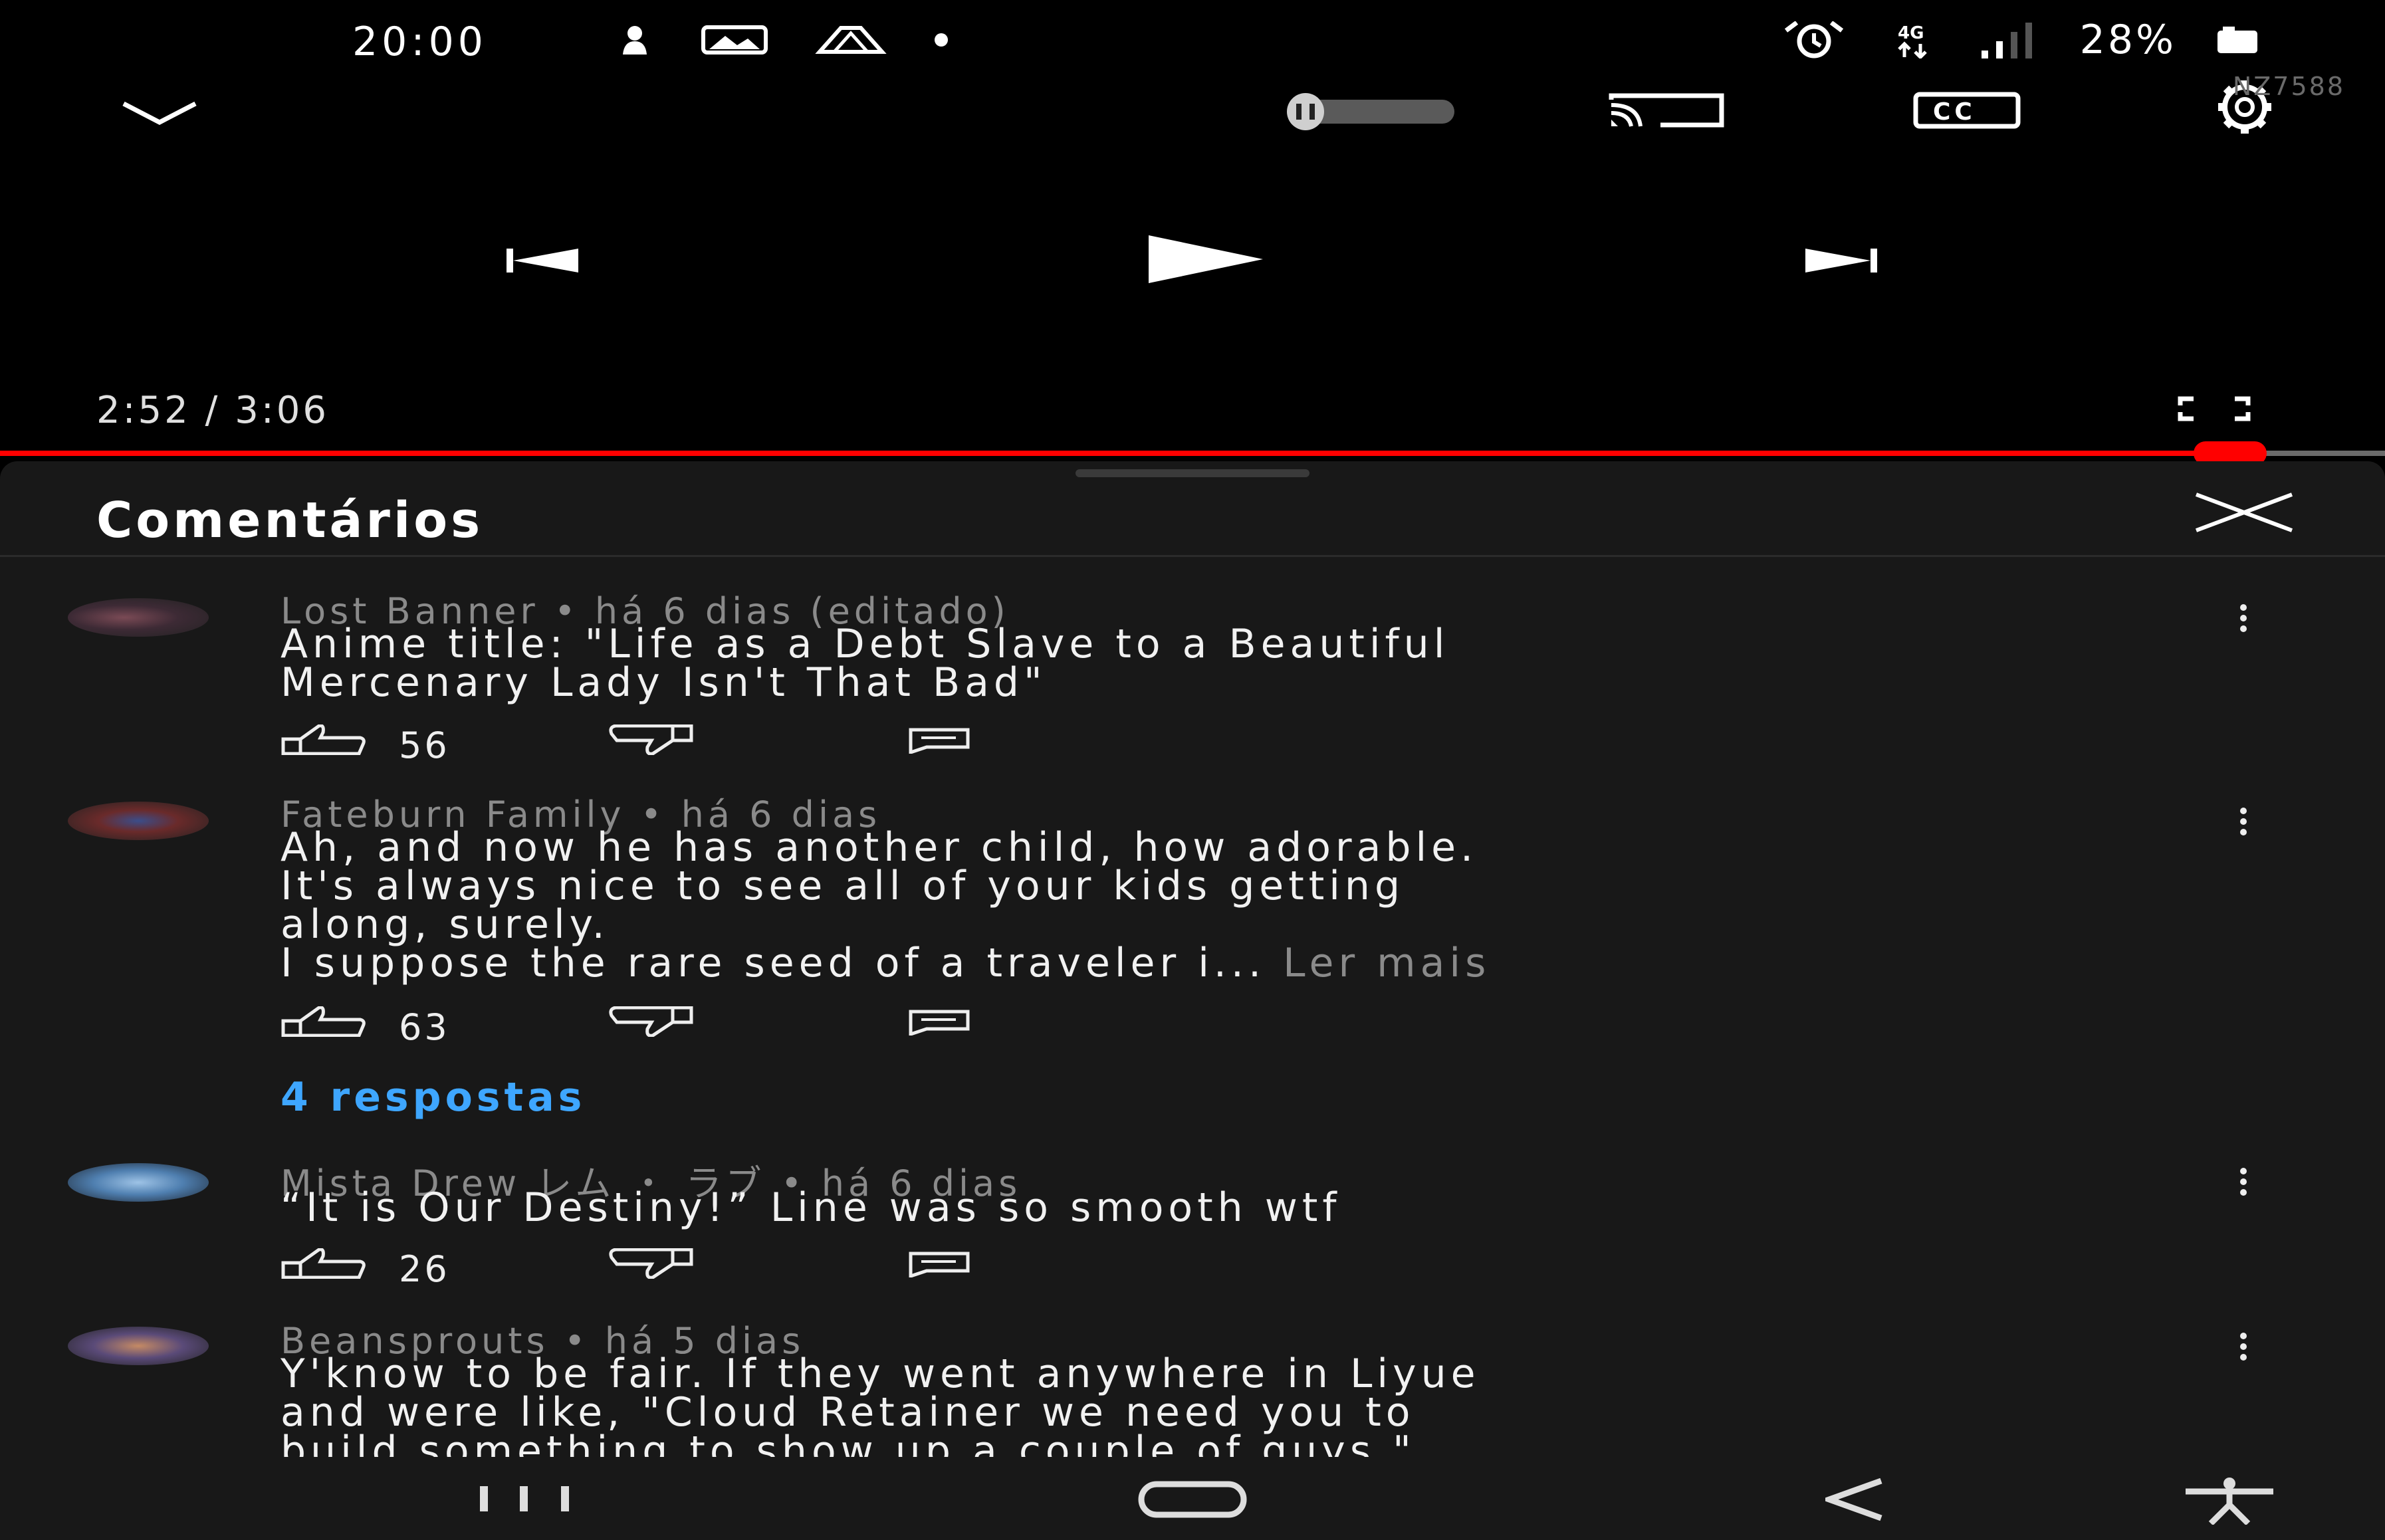  I want to click on captions-icon: CC, so click(1967, 110).